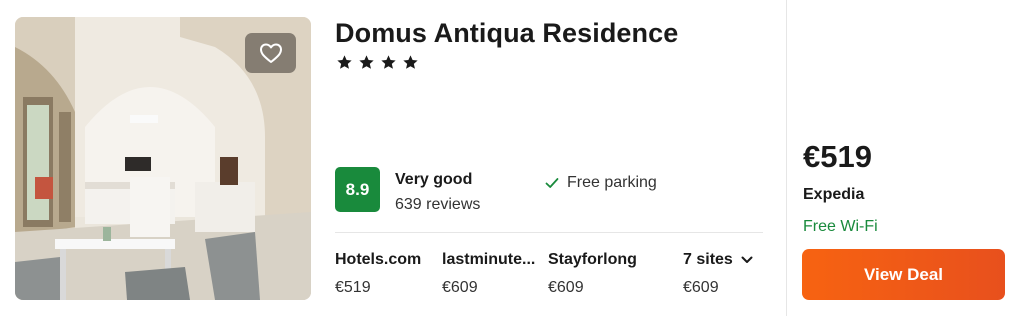 This screenshot has height=316, width=1024. I want to click on offer-price: €519, so click(353, 287).